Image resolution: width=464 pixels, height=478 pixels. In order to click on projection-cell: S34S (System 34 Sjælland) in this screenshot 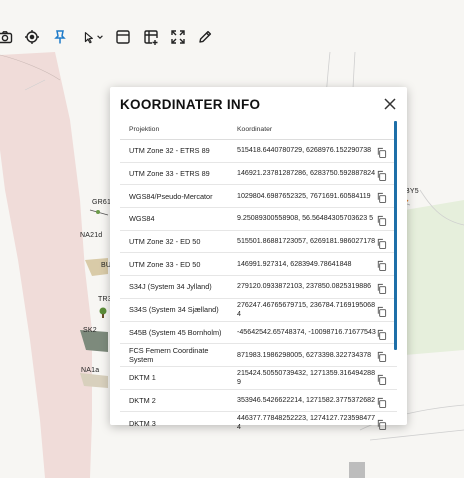, I will do `click(174, 310)`.